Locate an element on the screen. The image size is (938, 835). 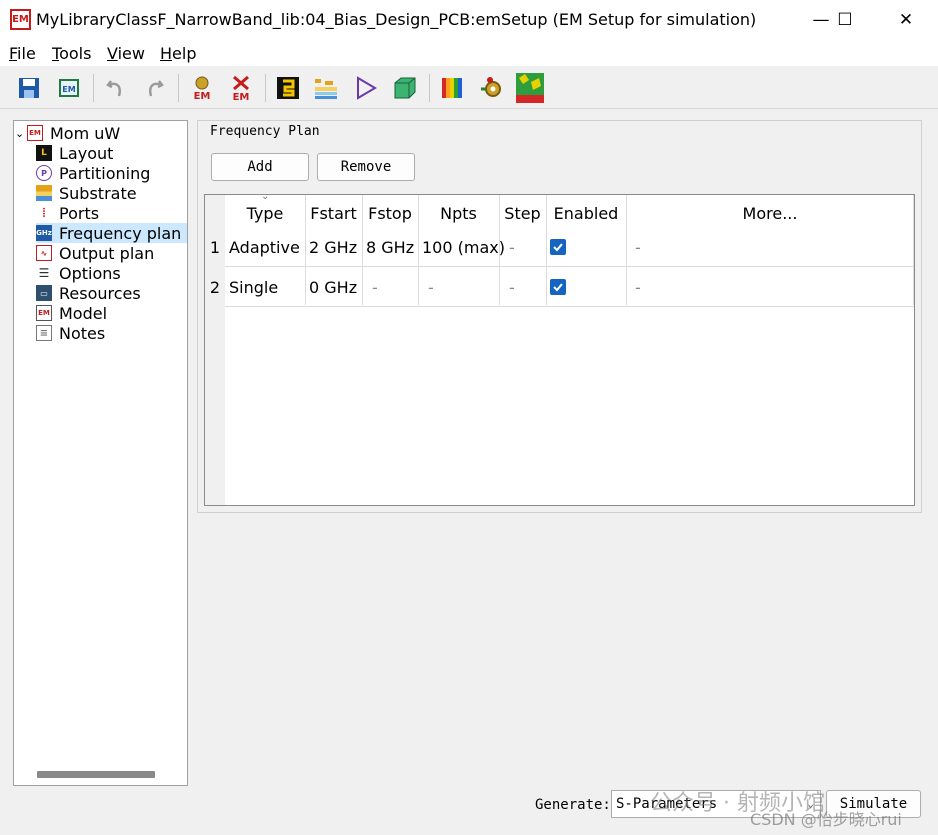
cell-npts: - is located at coordinates (431, 287).